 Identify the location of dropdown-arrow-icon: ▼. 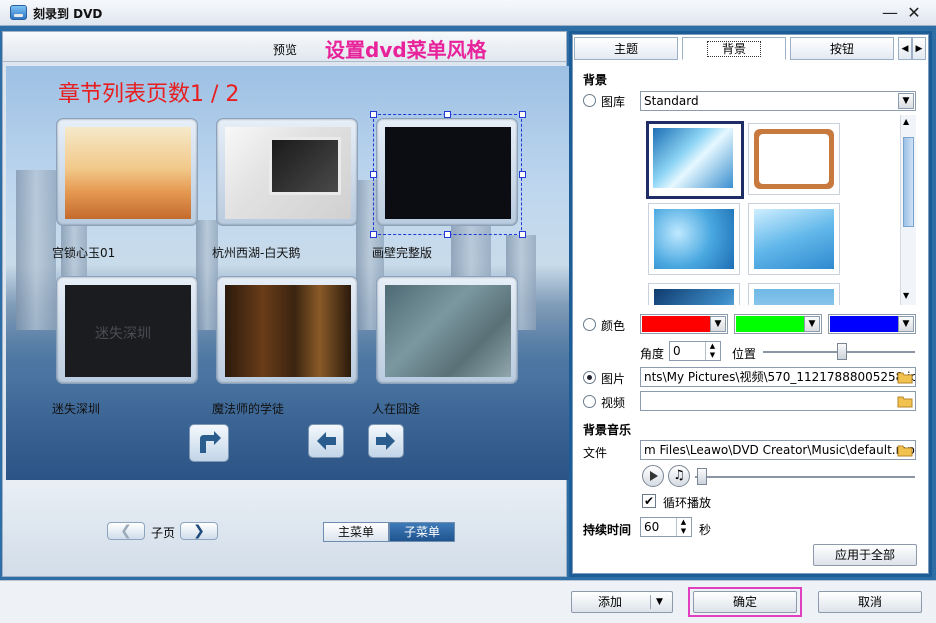
(659, 602).